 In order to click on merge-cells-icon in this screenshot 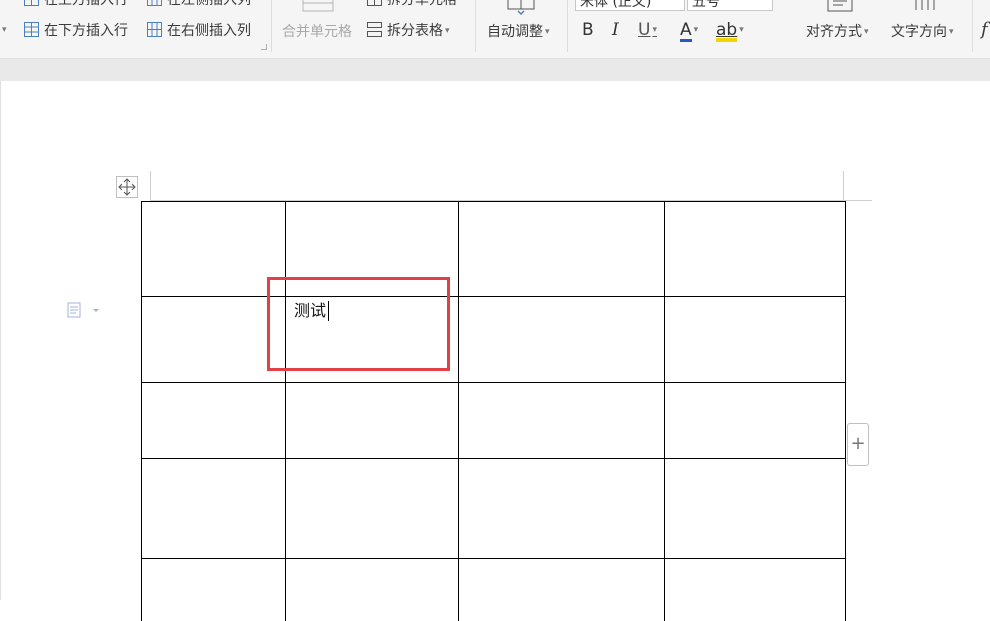, I will do `click(318, 9)`.